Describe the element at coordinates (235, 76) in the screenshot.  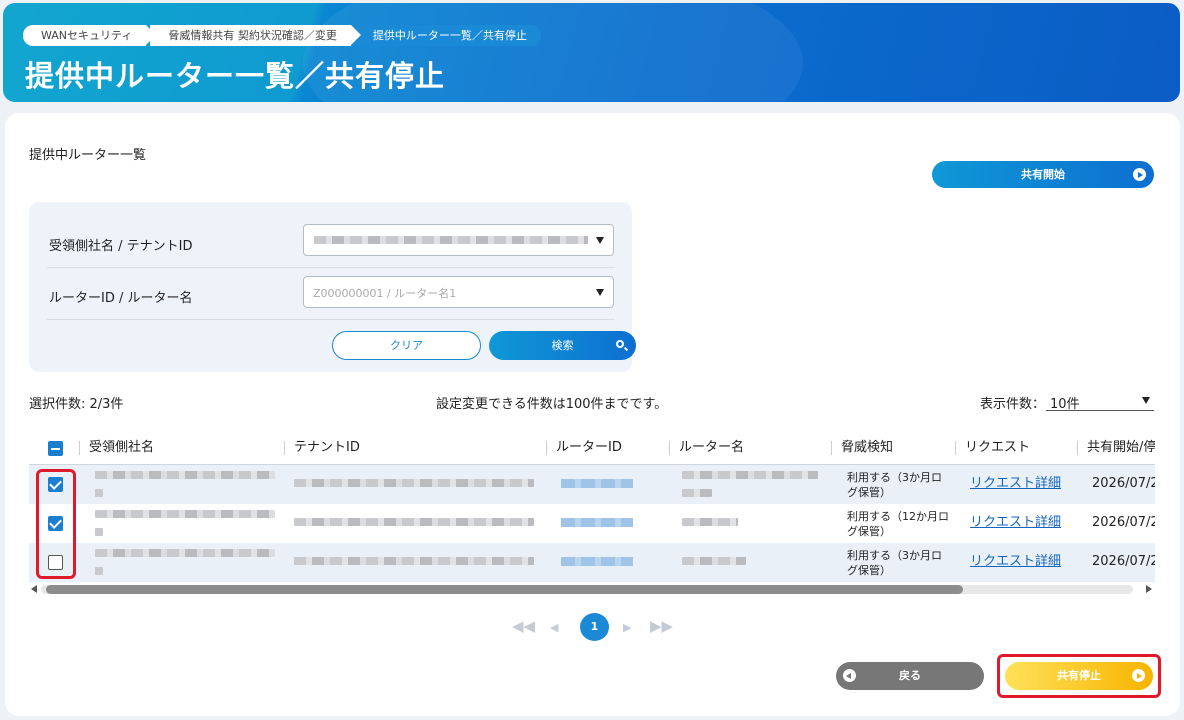
I see `page-title: 提供中ルーター一覧／共有停止` at that location.